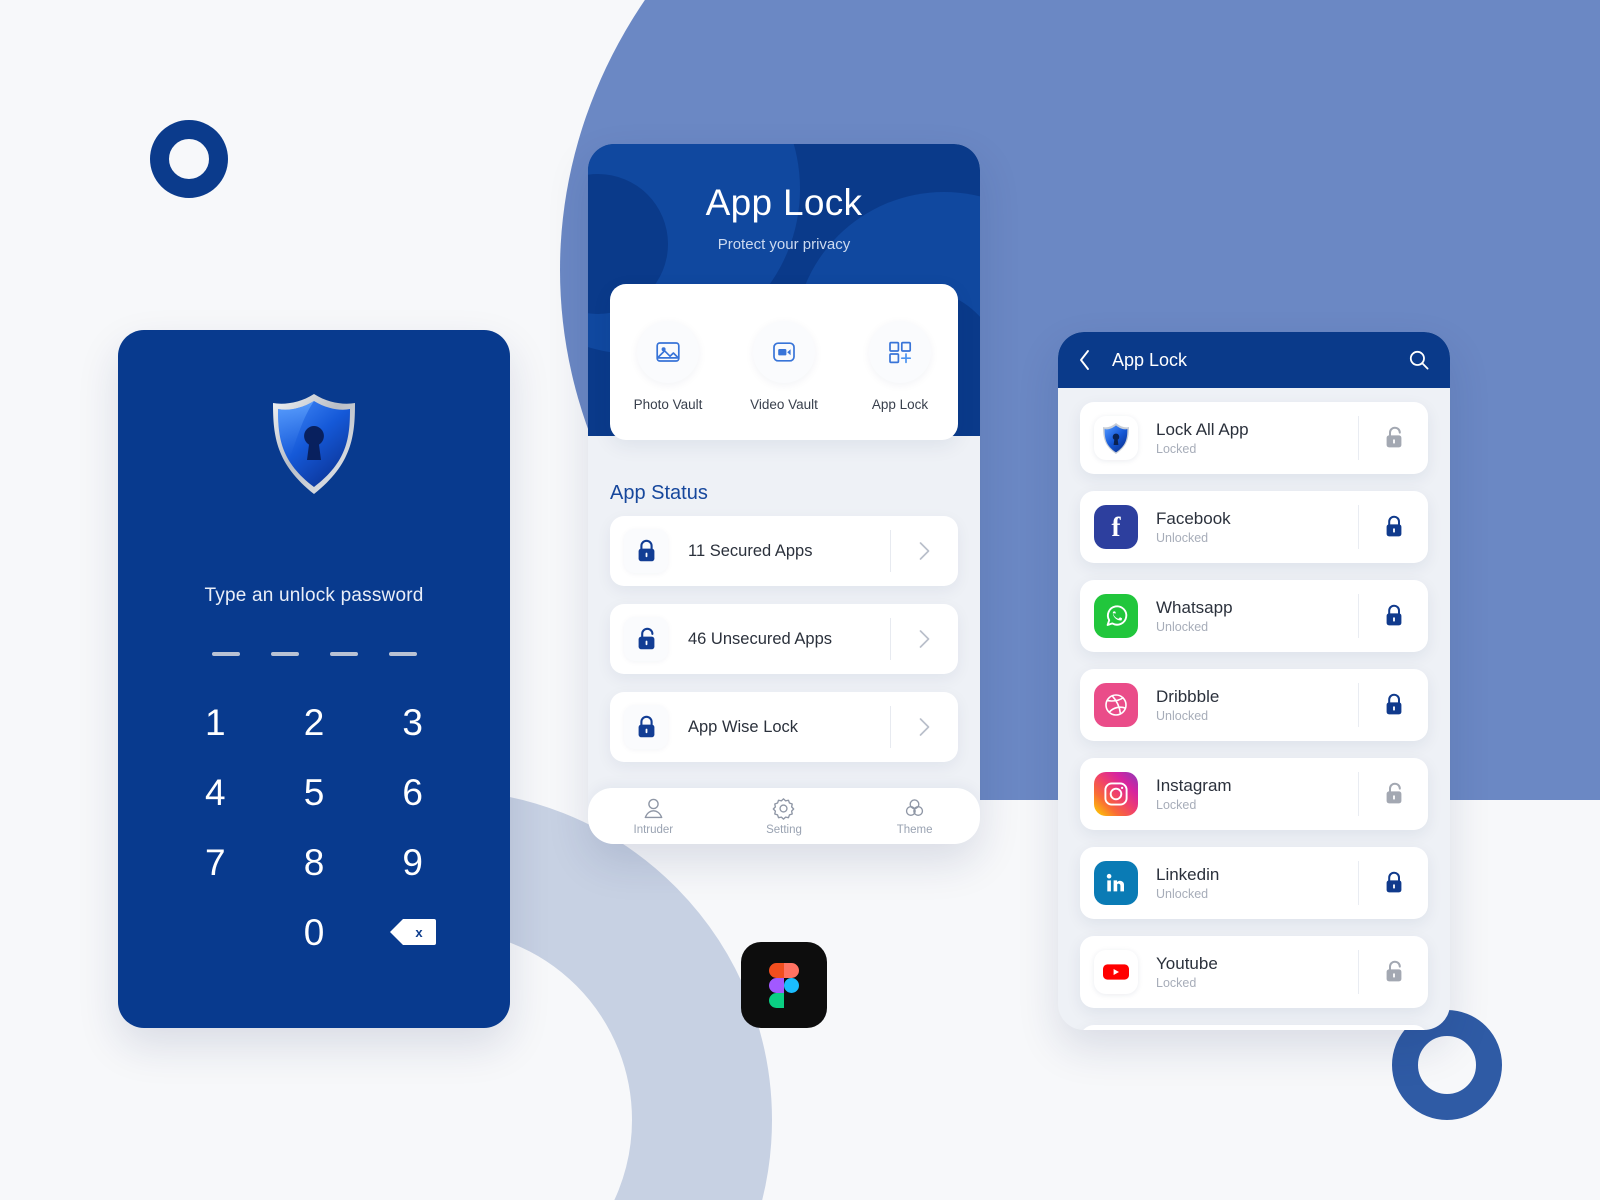 The height and width of the screenshot is (1200, 1600). What do you see at coordinates (1187, 963) in the screenshot?
I see `app-name: Youtube` at bounding box center [1187, 963].